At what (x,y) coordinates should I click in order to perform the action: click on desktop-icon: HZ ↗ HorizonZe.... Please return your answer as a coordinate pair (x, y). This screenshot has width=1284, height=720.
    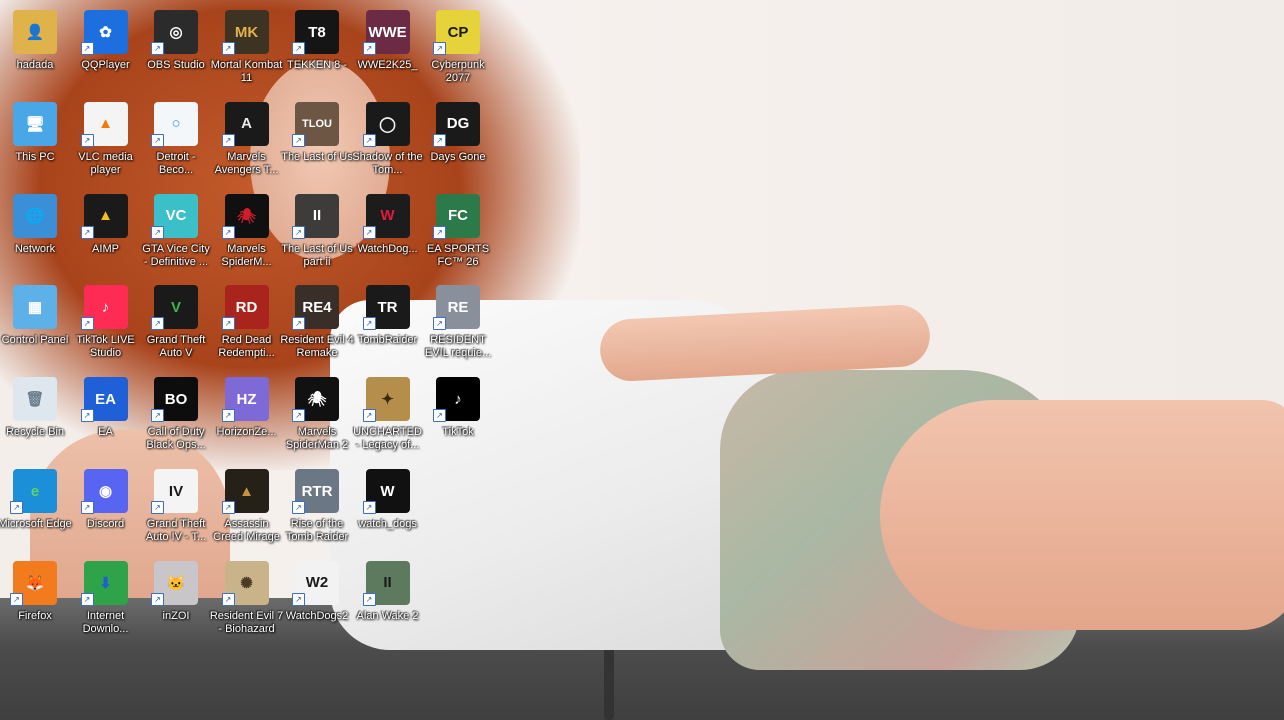
    Looking at the image, I should click on (247, 415).